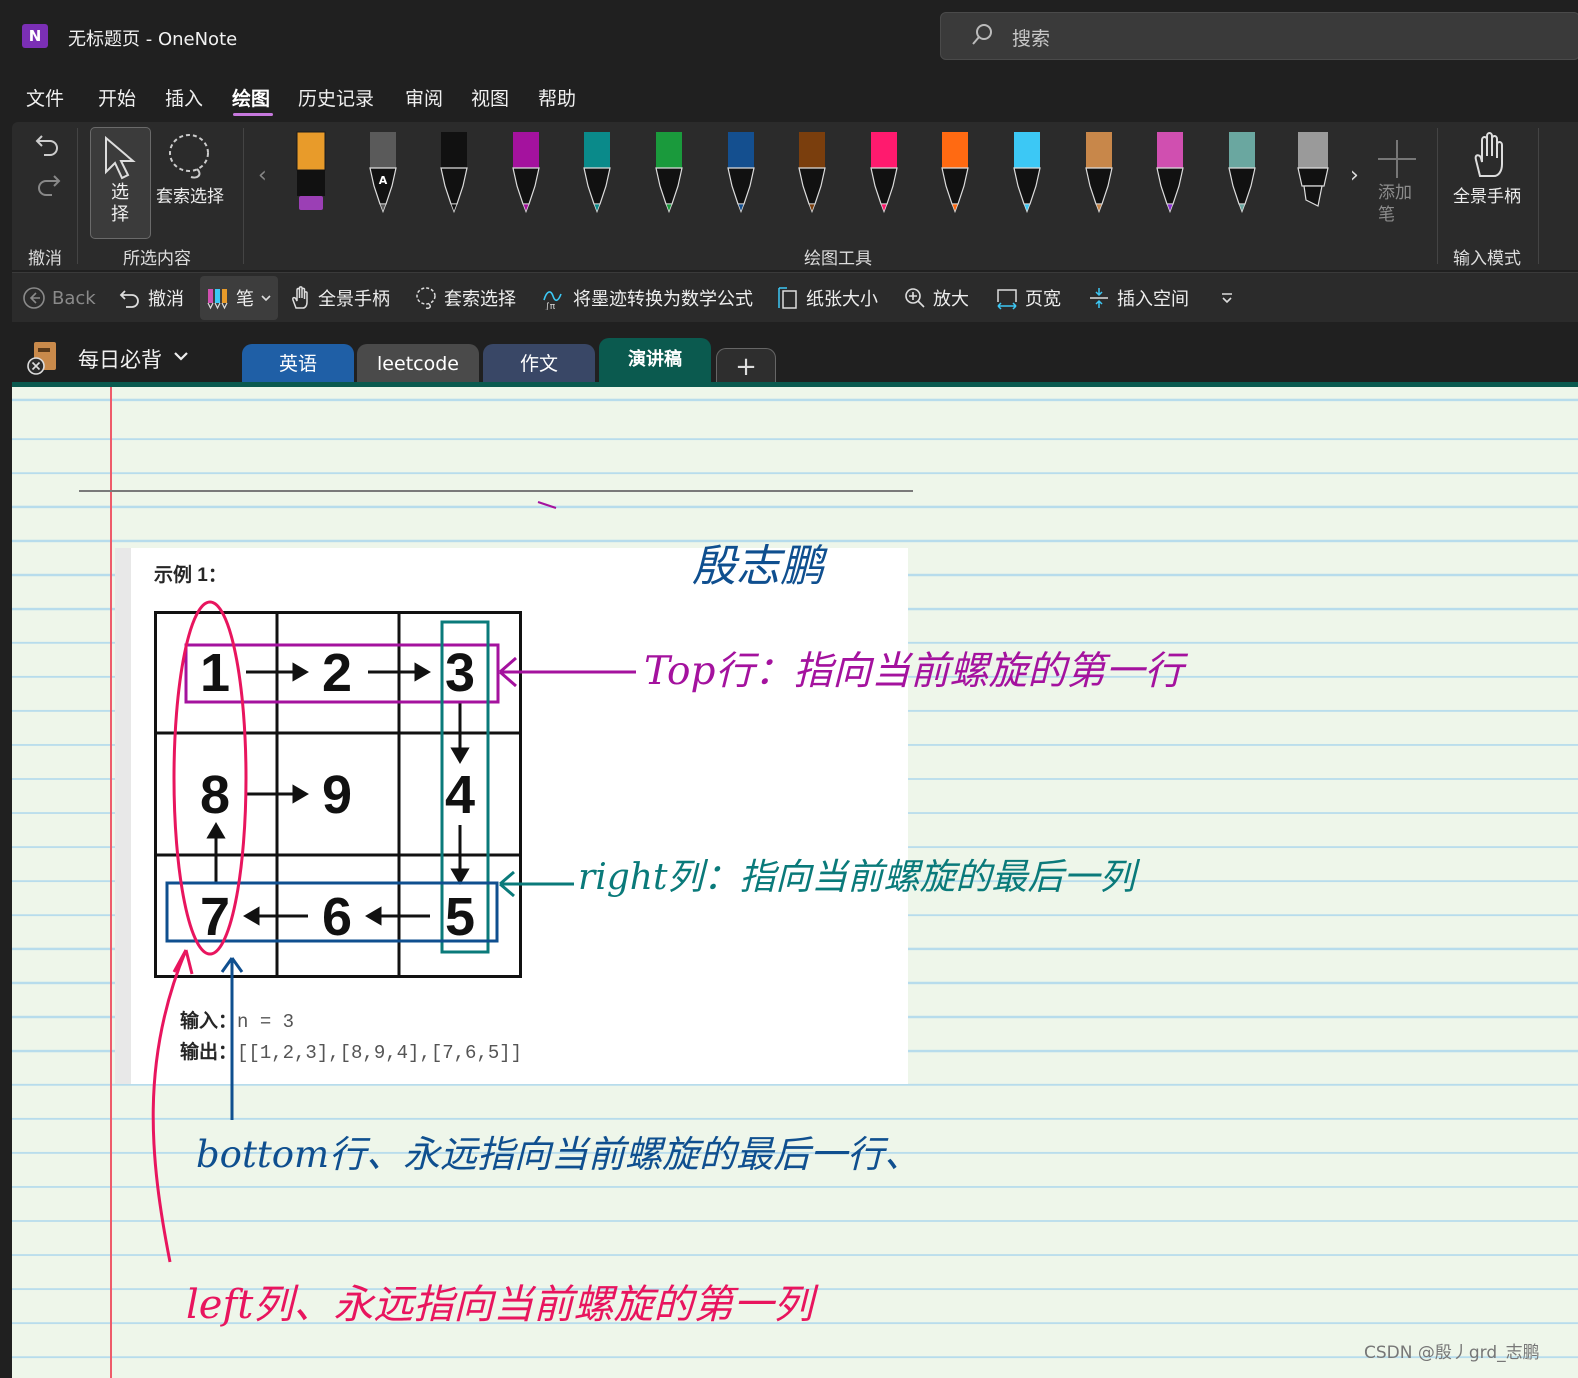 This screenshot has width=1578, height=1378. What do you see at coordinates (838, 259) in the screenshot?
I see `drawing-tools-group-label: 绘图工具` at bounding box center [838, 259].